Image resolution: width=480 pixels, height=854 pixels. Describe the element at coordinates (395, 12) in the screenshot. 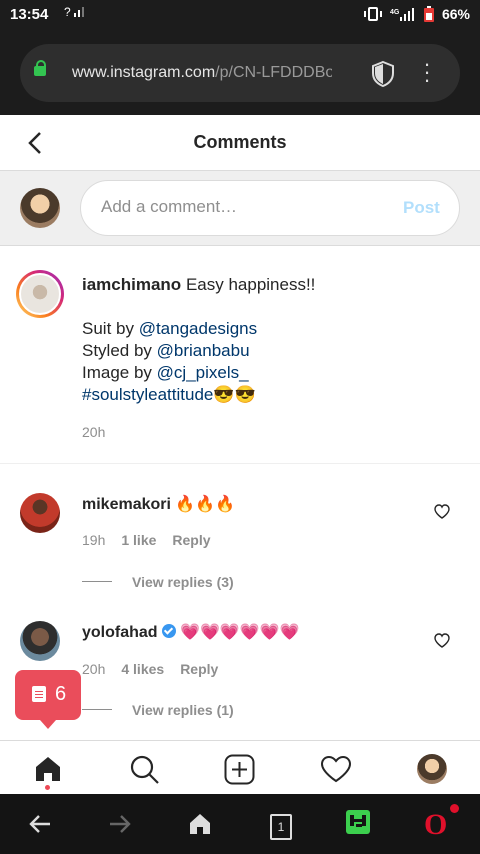

I see `svg-text: 4G` at that location.